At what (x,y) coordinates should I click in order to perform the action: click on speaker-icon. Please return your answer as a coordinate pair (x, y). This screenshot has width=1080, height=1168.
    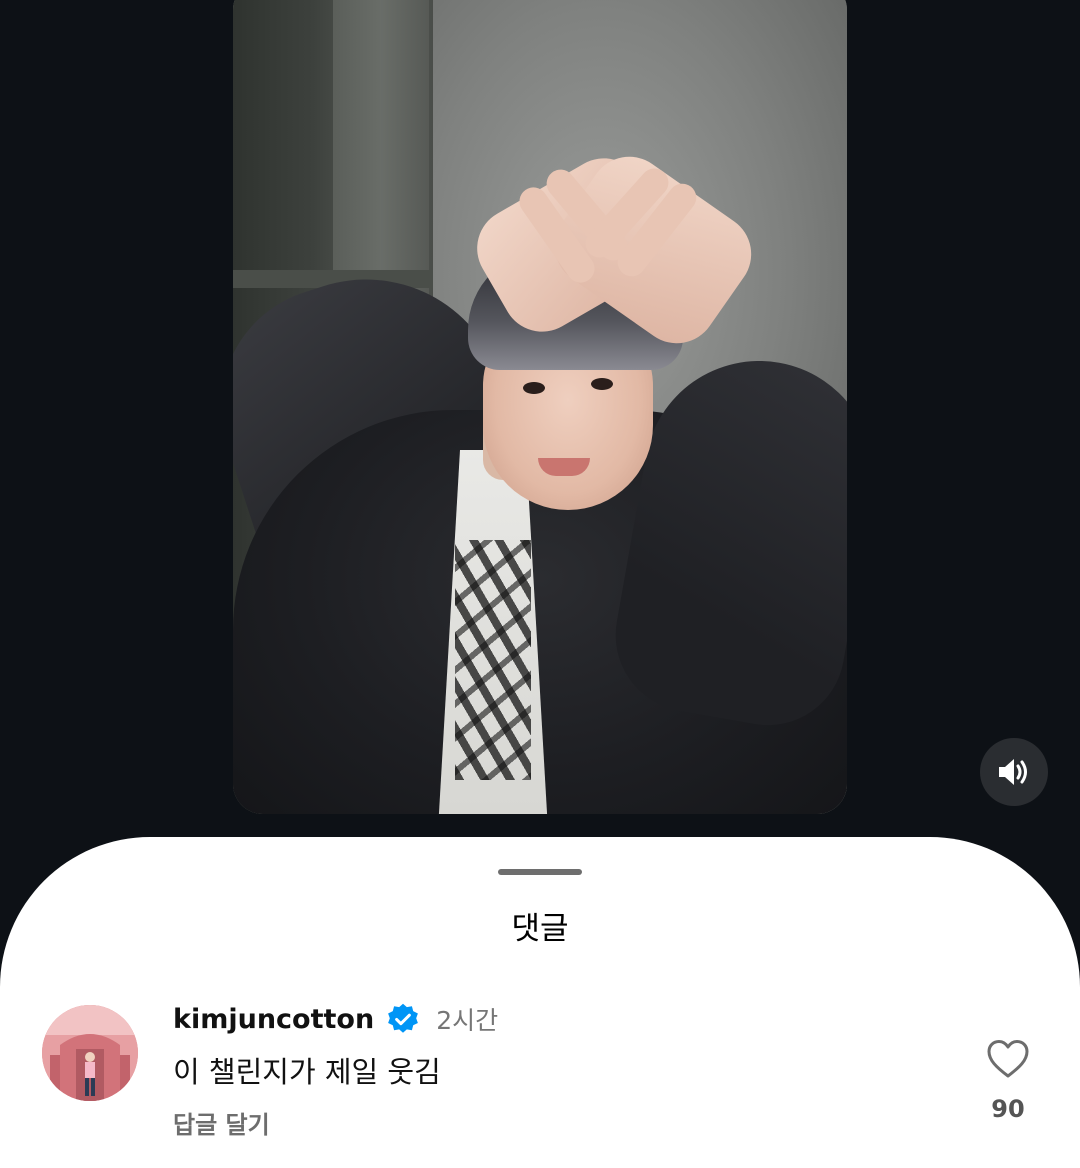
    Looking at the image, I should click on (1013, 772).